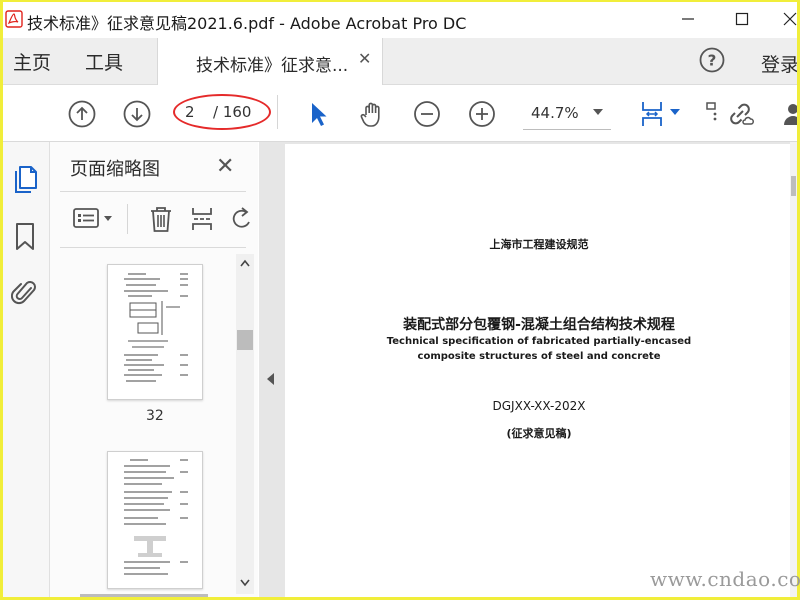 This screenshot has height=600, width=800. What do you see at coordinates (277, 112) in the screenshot?
I see `toolbar-divider` at bounding box center [277, 112].